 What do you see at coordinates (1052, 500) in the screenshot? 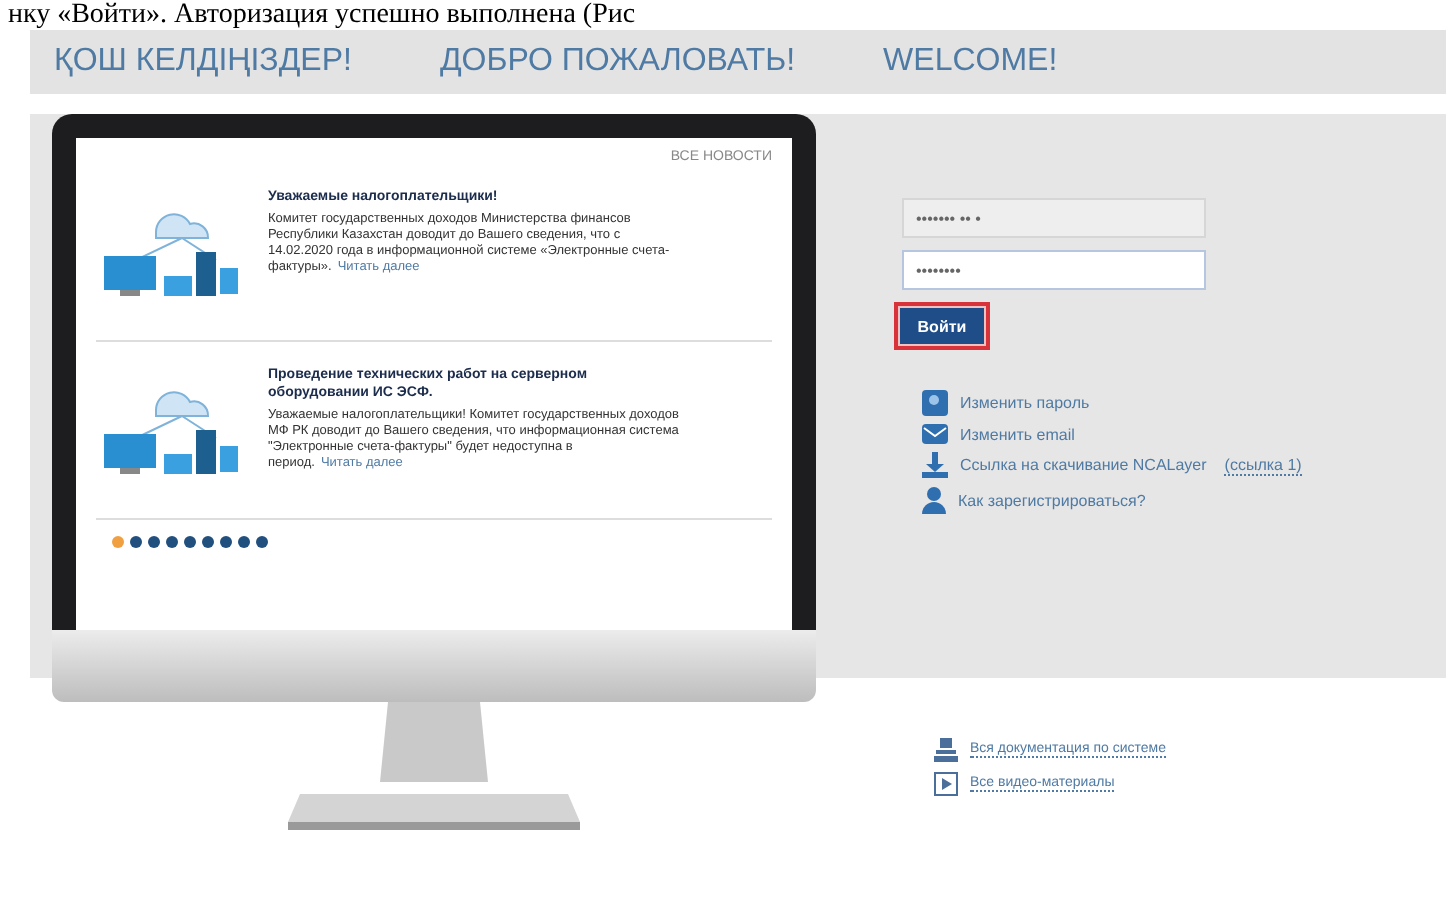
I see `link: Как зарегистрироваться?` at bounding box center [1052, 500].